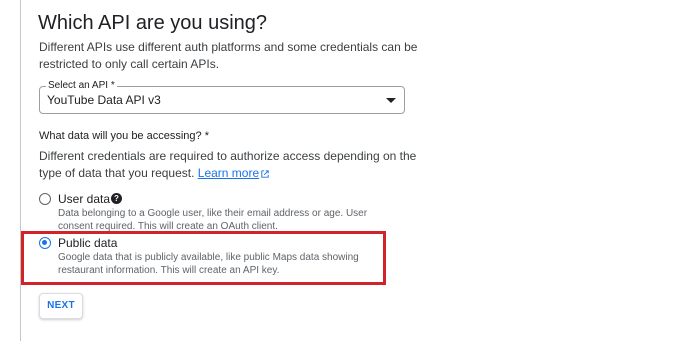  Describe the element at coordinates (61, 306) in the screenshot. I see `next-button: NEXT` at that location.